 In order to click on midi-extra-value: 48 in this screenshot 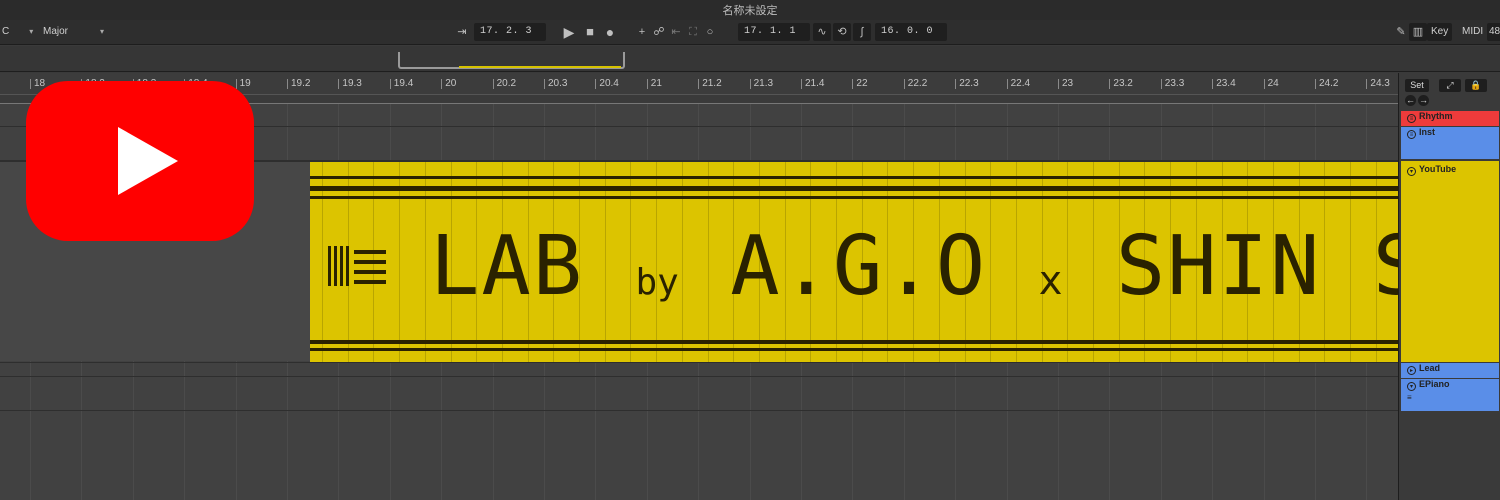, I will do `click(1493, 32)`.